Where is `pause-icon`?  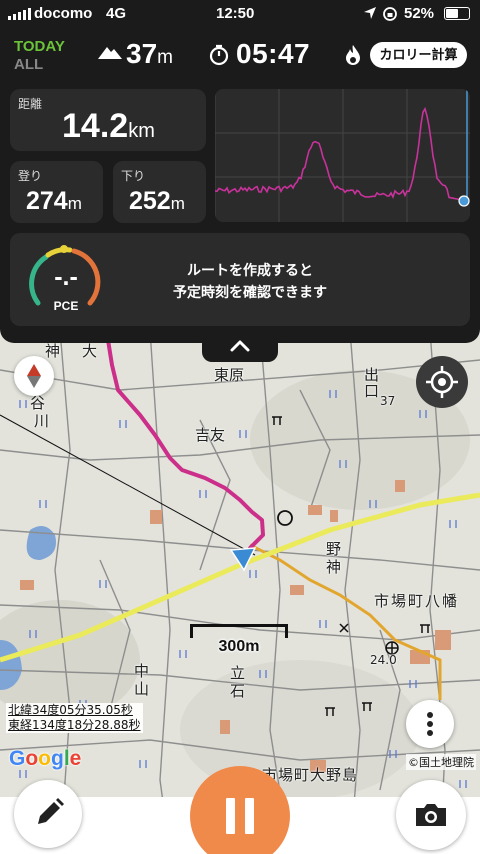 pause-icon is located at coordinates (230, 816).